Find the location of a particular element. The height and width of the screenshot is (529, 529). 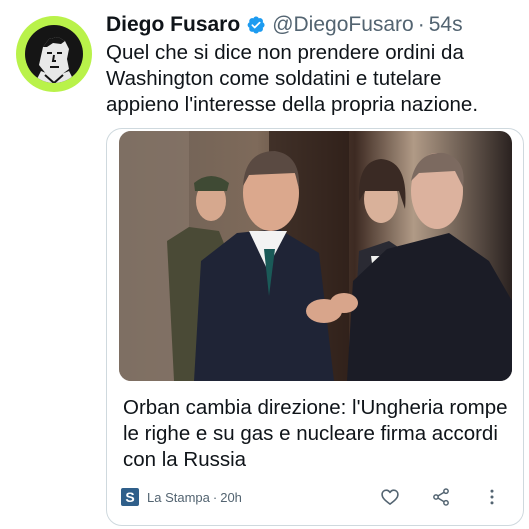

source-time: 20h is located at coordinates (231, 497).